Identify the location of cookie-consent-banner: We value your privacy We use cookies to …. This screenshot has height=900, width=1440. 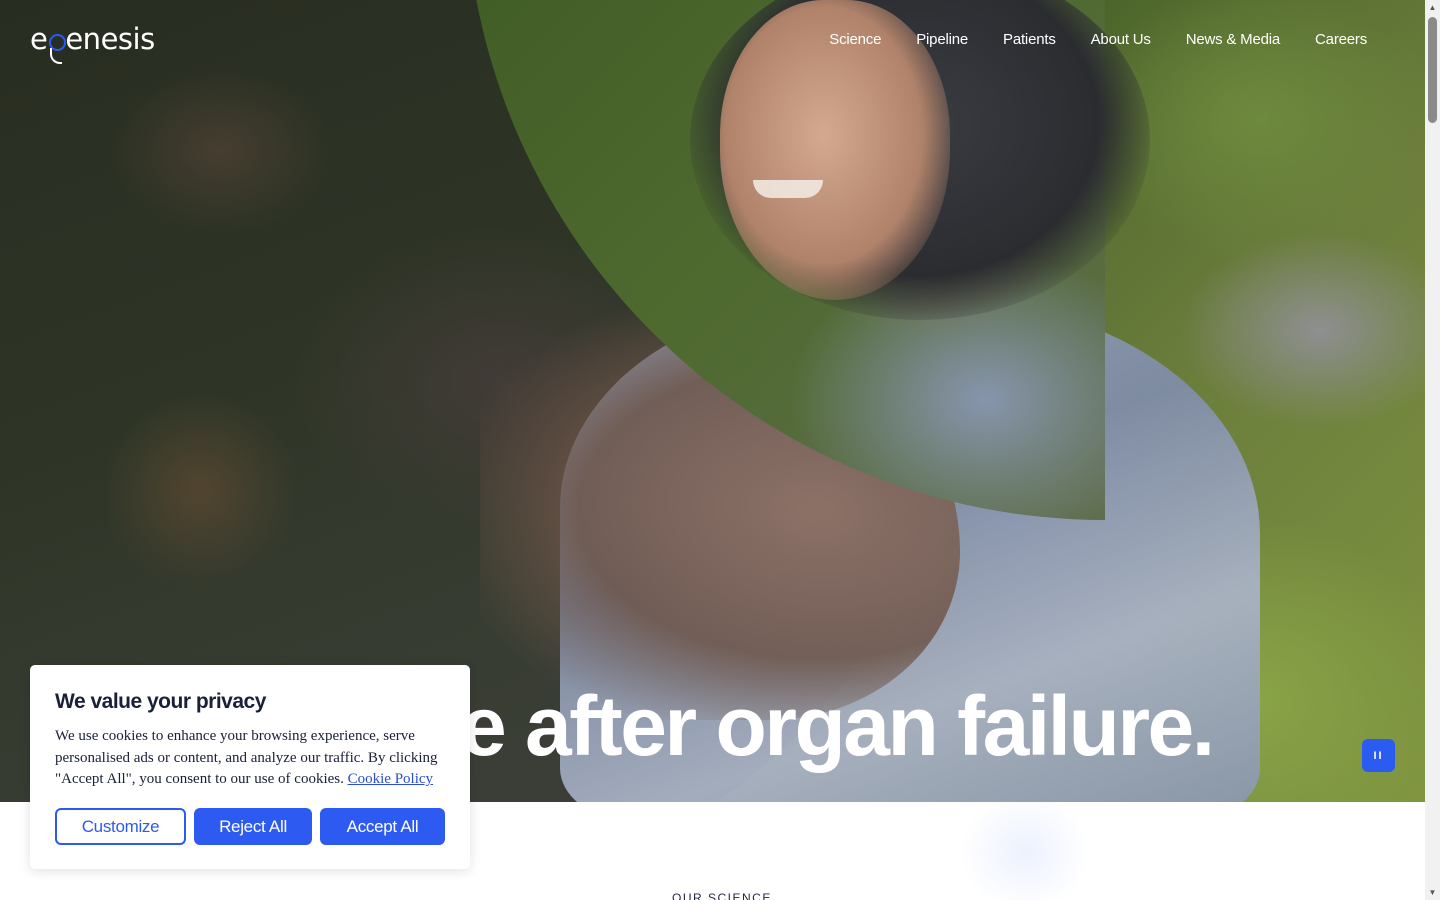
(250, 767).